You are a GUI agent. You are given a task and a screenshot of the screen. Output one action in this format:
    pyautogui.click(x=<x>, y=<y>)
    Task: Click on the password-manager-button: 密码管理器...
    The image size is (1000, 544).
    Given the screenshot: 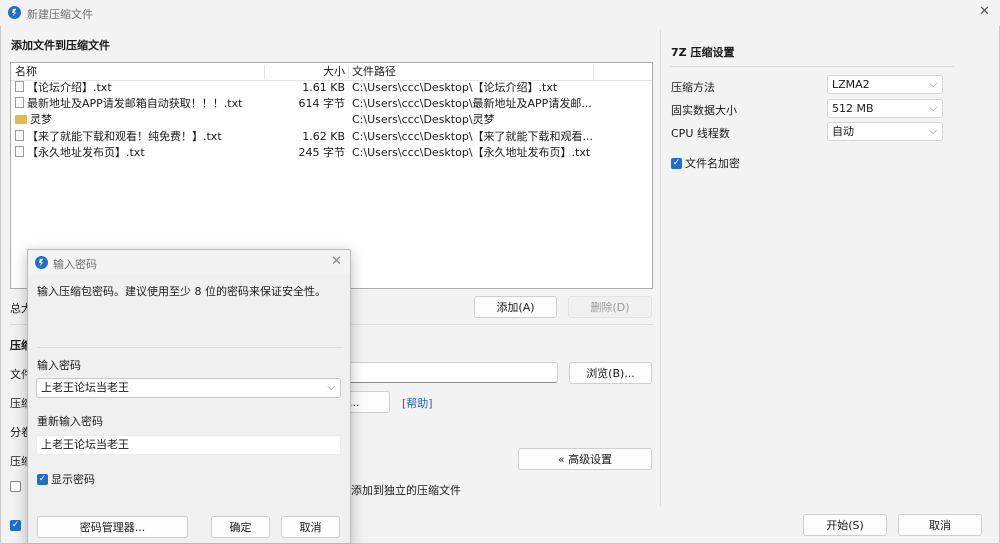 What is the action you would take?
    pyautogui.click(x=112, y=527)
    